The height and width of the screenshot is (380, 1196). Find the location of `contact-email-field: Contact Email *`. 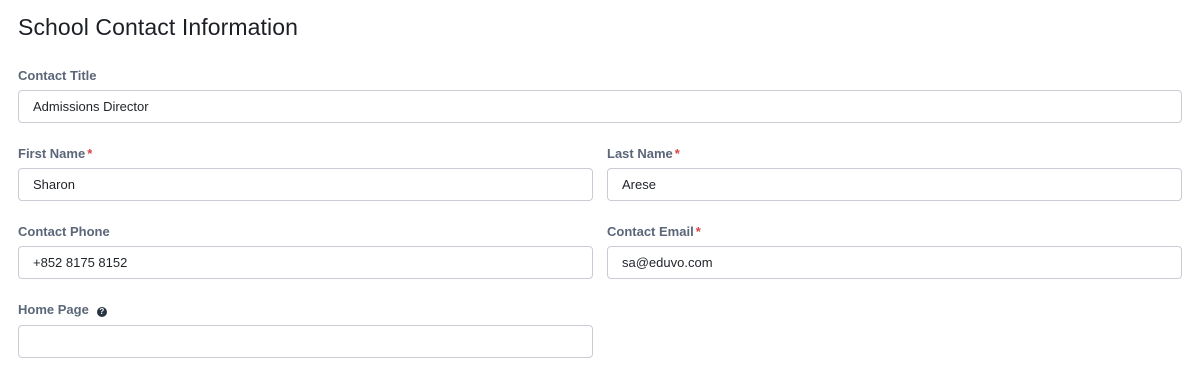

contact-email-field: Contact Email * is located at coordinates (894, 251).